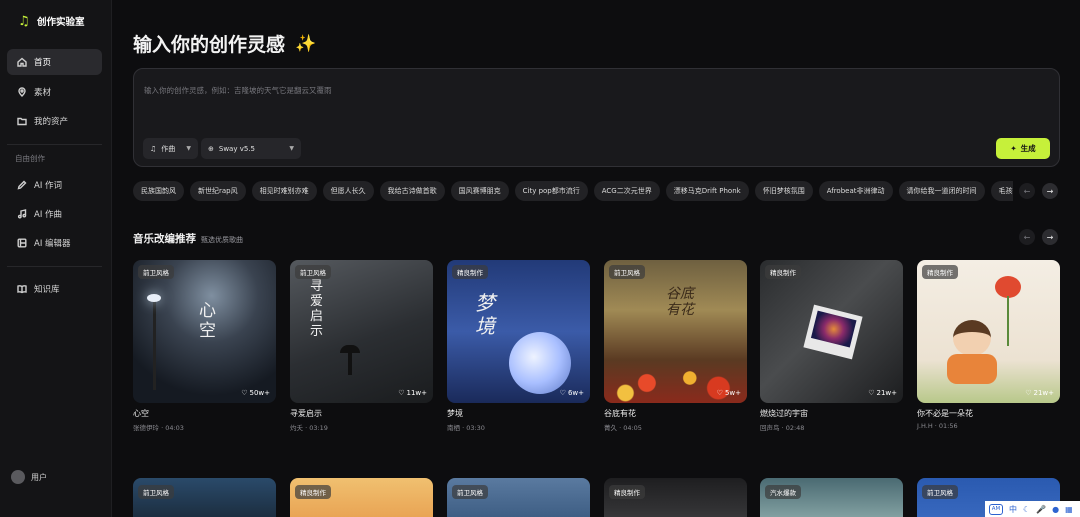 This screenshot has height=517, width=1080. I want to click on sidebar-item-label: AI 作词, so click(48, 186).